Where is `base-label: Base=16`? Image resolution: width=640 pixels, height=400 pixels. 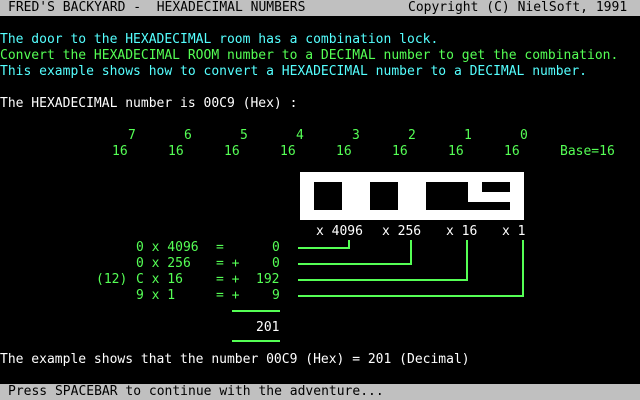
base-label: Base=16 is located at coordinates (587, 151).